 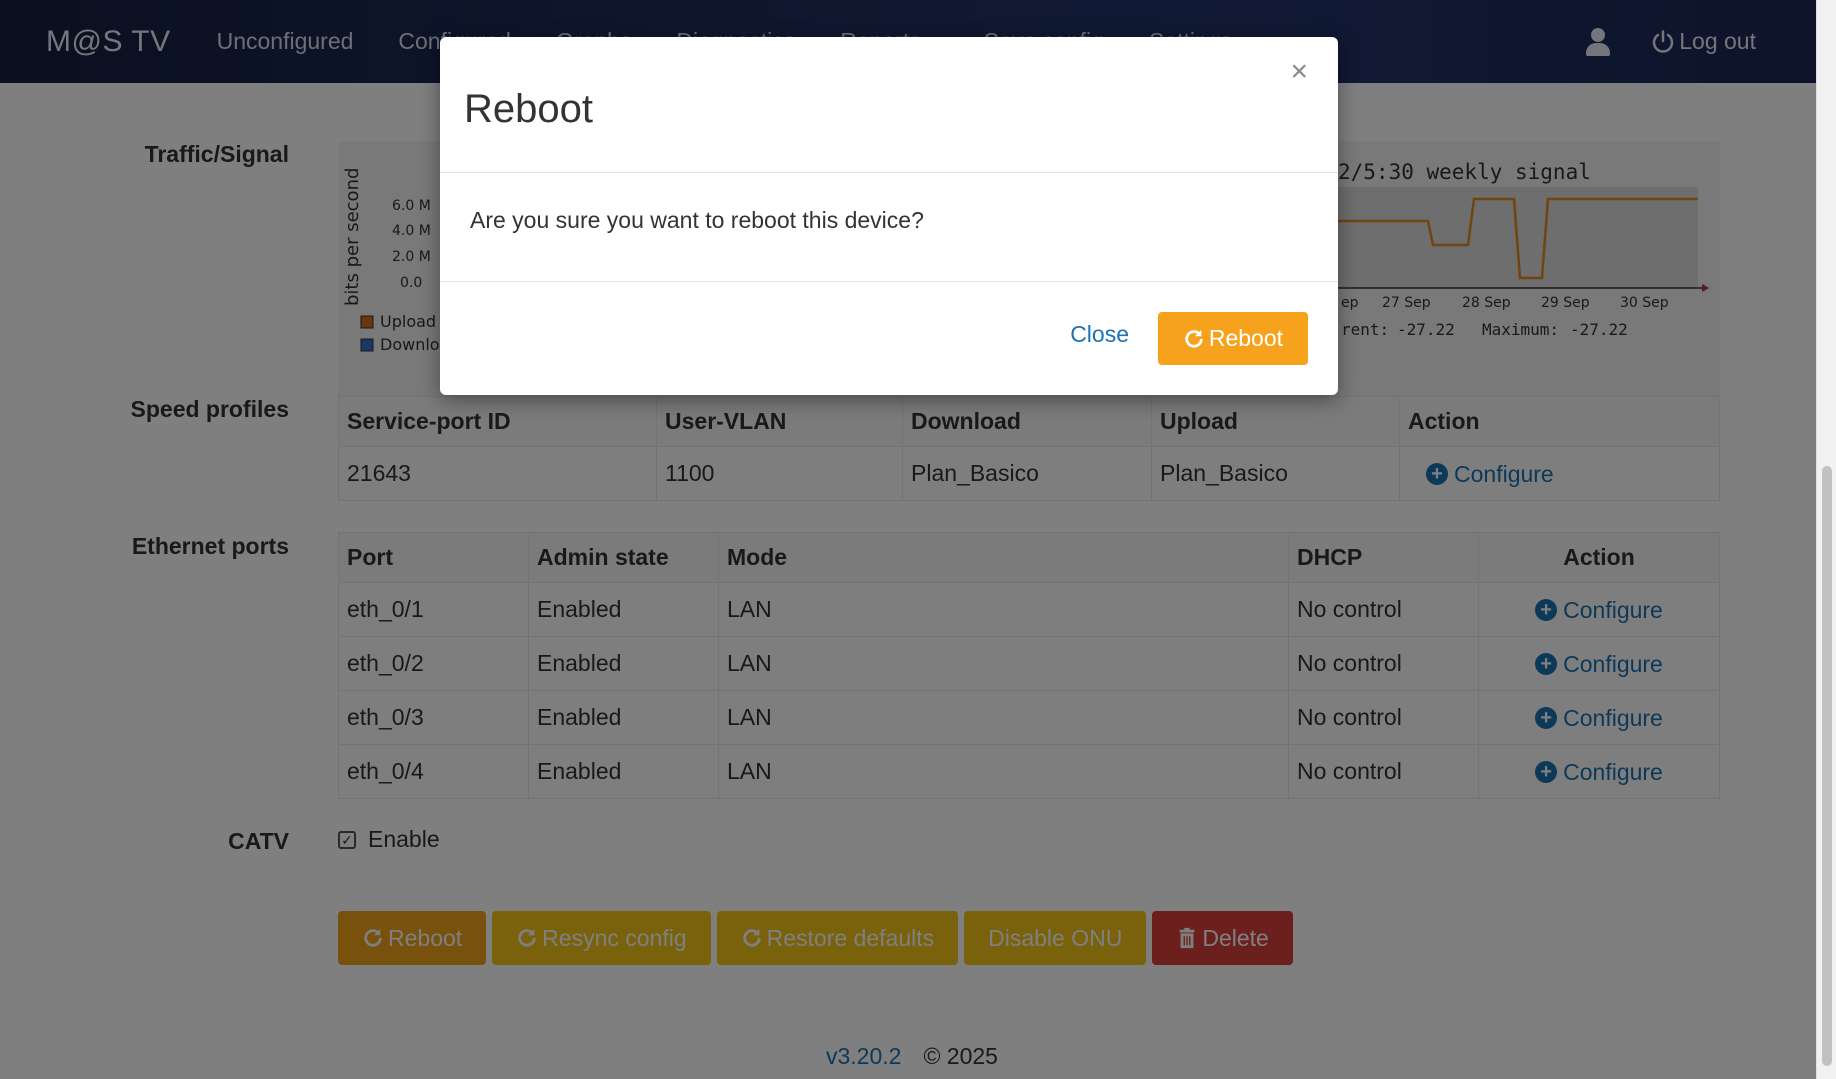 I want to click on close-icon: ×, so click(x=1299, y=72).